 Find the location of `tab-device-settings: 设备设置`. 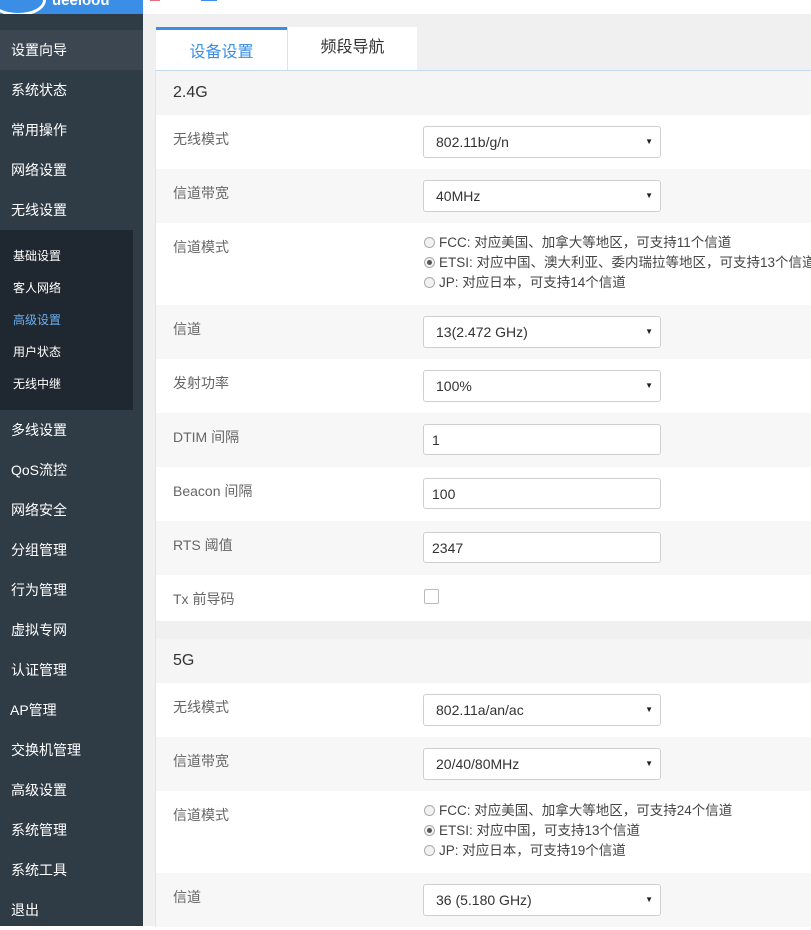

tab-device-settings: 设备设置 is located at coordinates (221, 48).